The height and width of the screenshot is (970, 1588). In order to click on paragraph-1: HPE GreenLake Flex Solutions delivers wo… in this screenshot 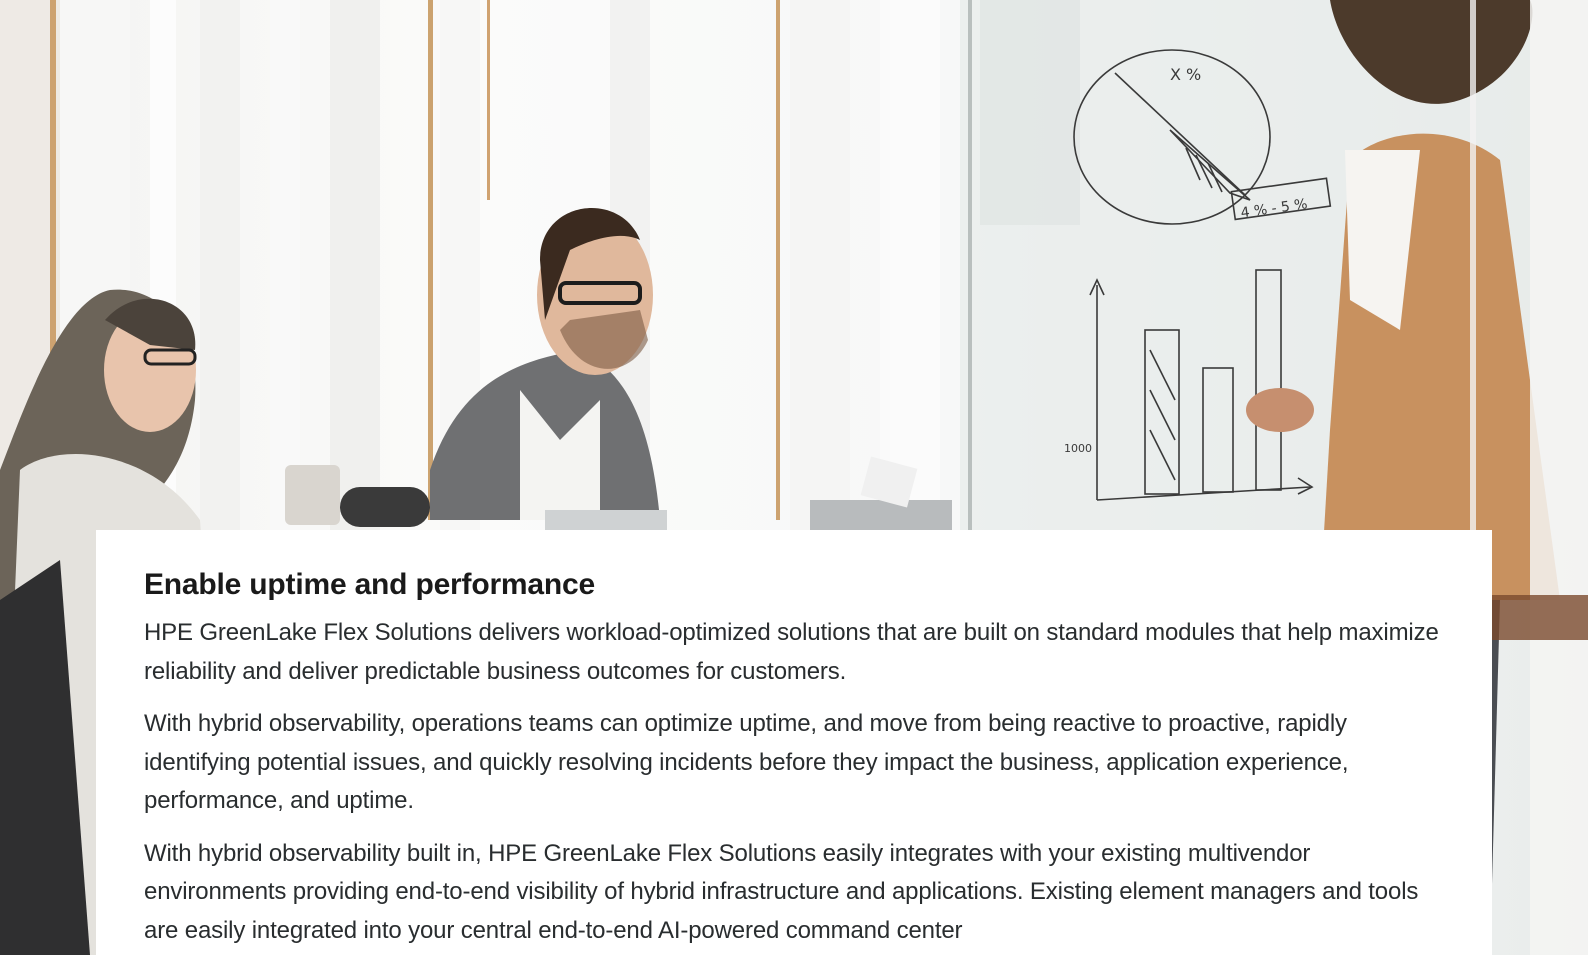, I will do `click(791, 652)`.